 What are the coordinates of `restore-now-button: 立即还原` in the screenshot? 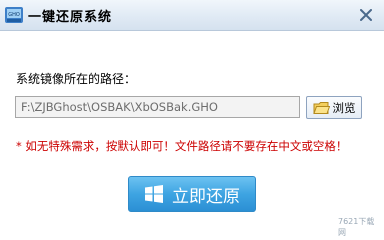 It's located at (192, 194).